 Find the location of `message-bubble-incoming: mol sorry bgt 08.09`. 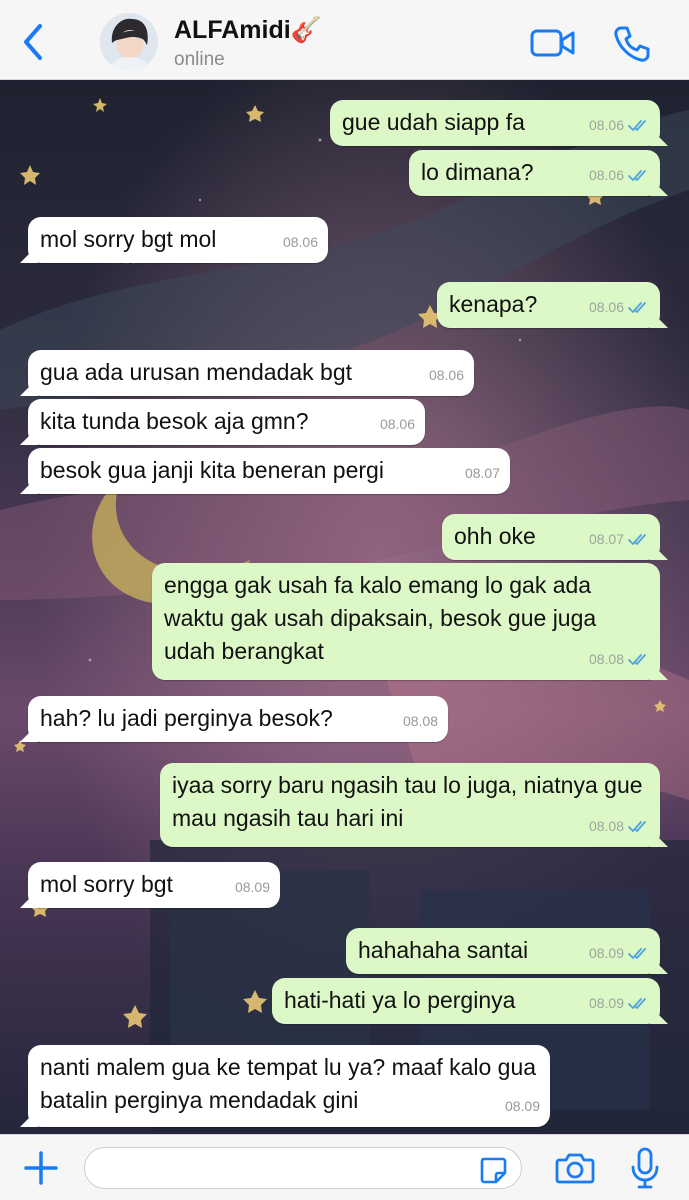

message-bubble-incoming: mol sorry bgt 08.09 is located at coordinates (154, 885).